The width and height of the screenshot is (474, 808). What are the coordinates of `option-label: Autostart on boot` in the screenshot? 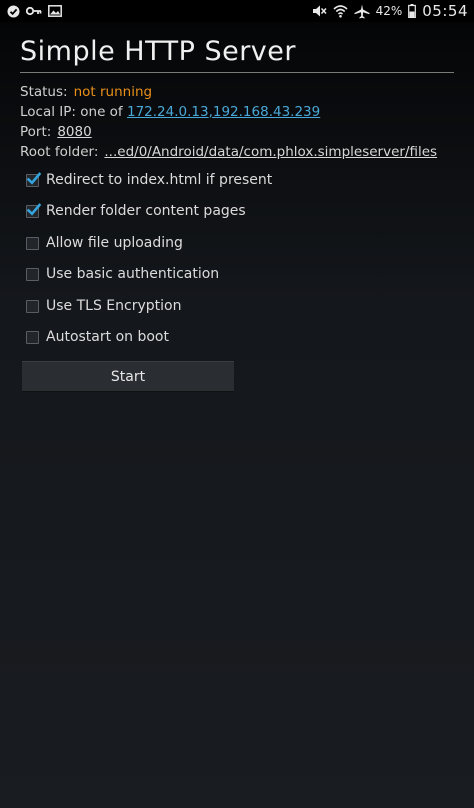 It's located at (107, 337).